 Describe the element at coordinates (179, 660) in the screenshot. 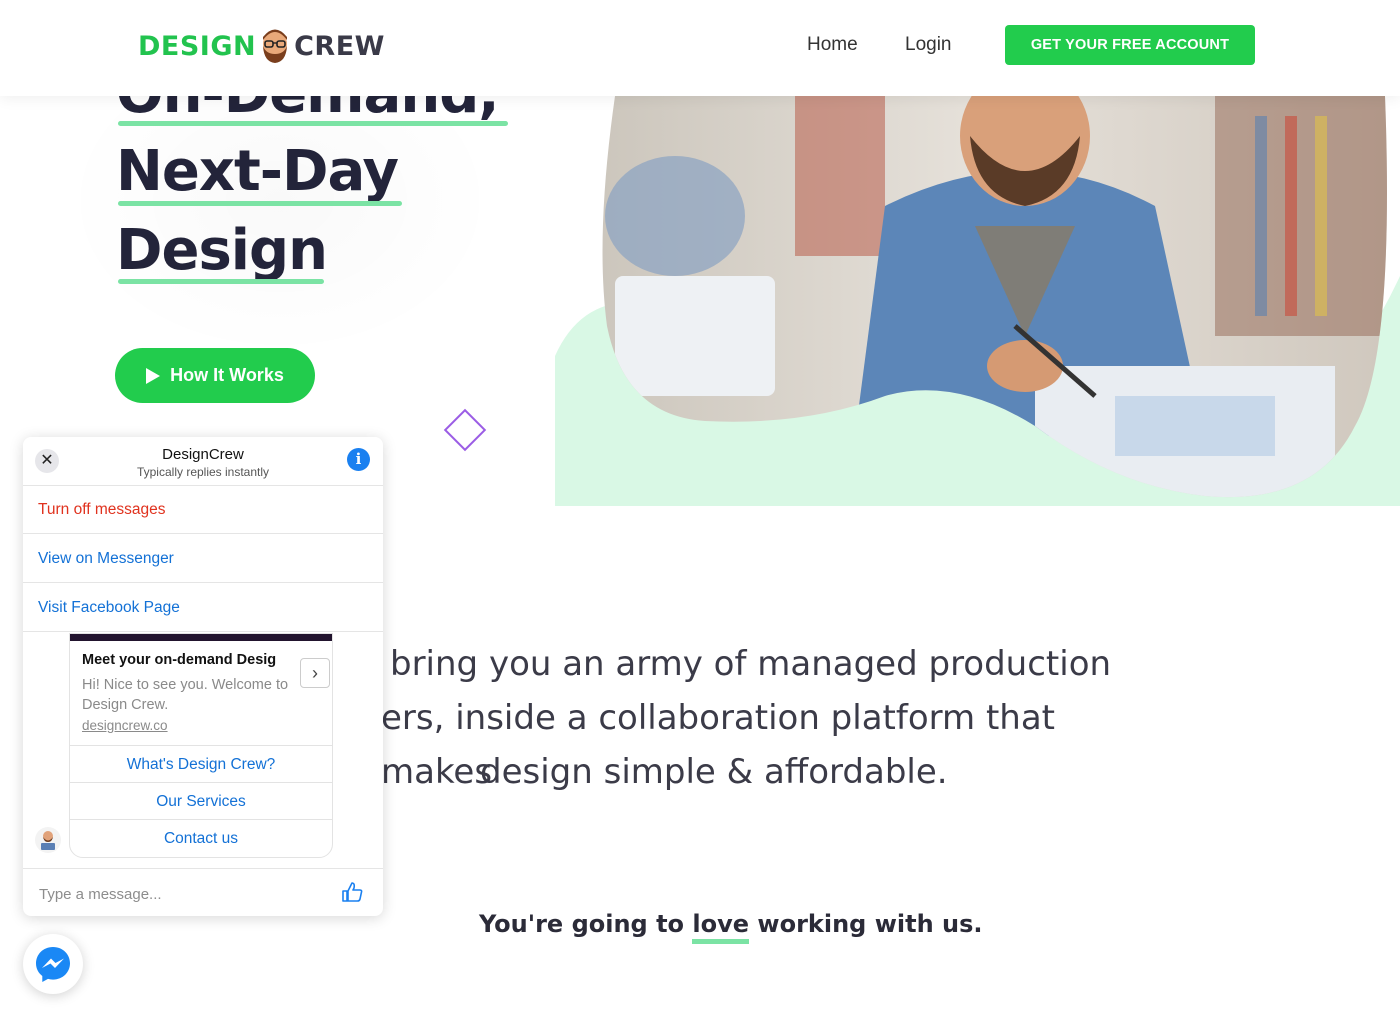

I see `card-title: Meet your on-demand Desig` at that location.